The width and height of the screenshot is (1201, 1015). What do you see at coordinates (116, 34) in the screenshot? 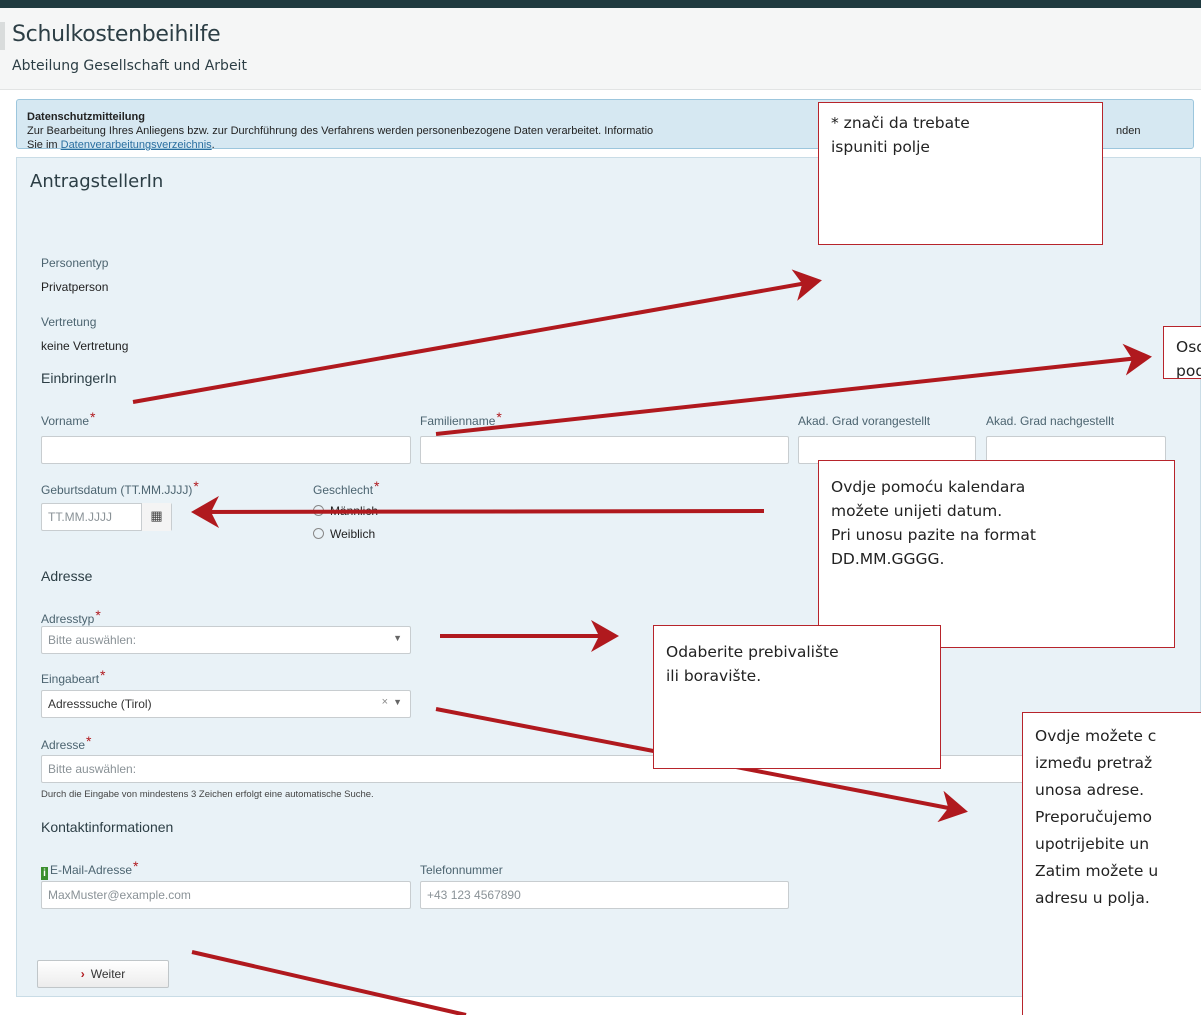
I see `page-title: Schulkostenbeihilfe` at bounding box center [116, 34].